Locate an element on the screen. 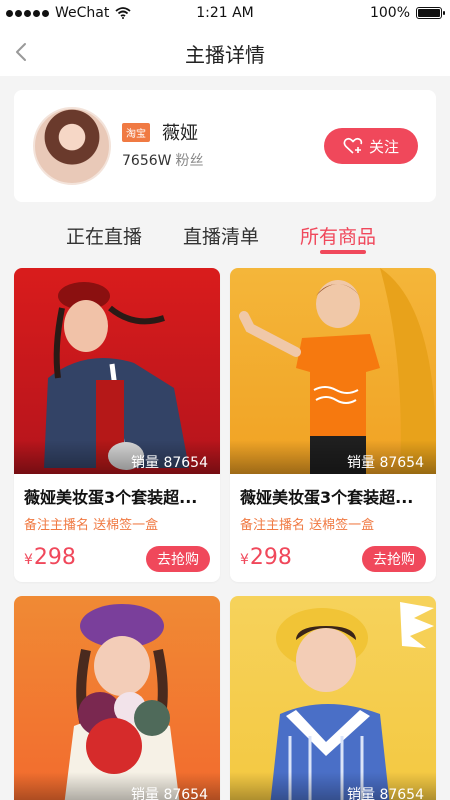 The width and height of the screenshot is (450, 800). nav-bar: 主播详情 is located at coordinates (225, 52).